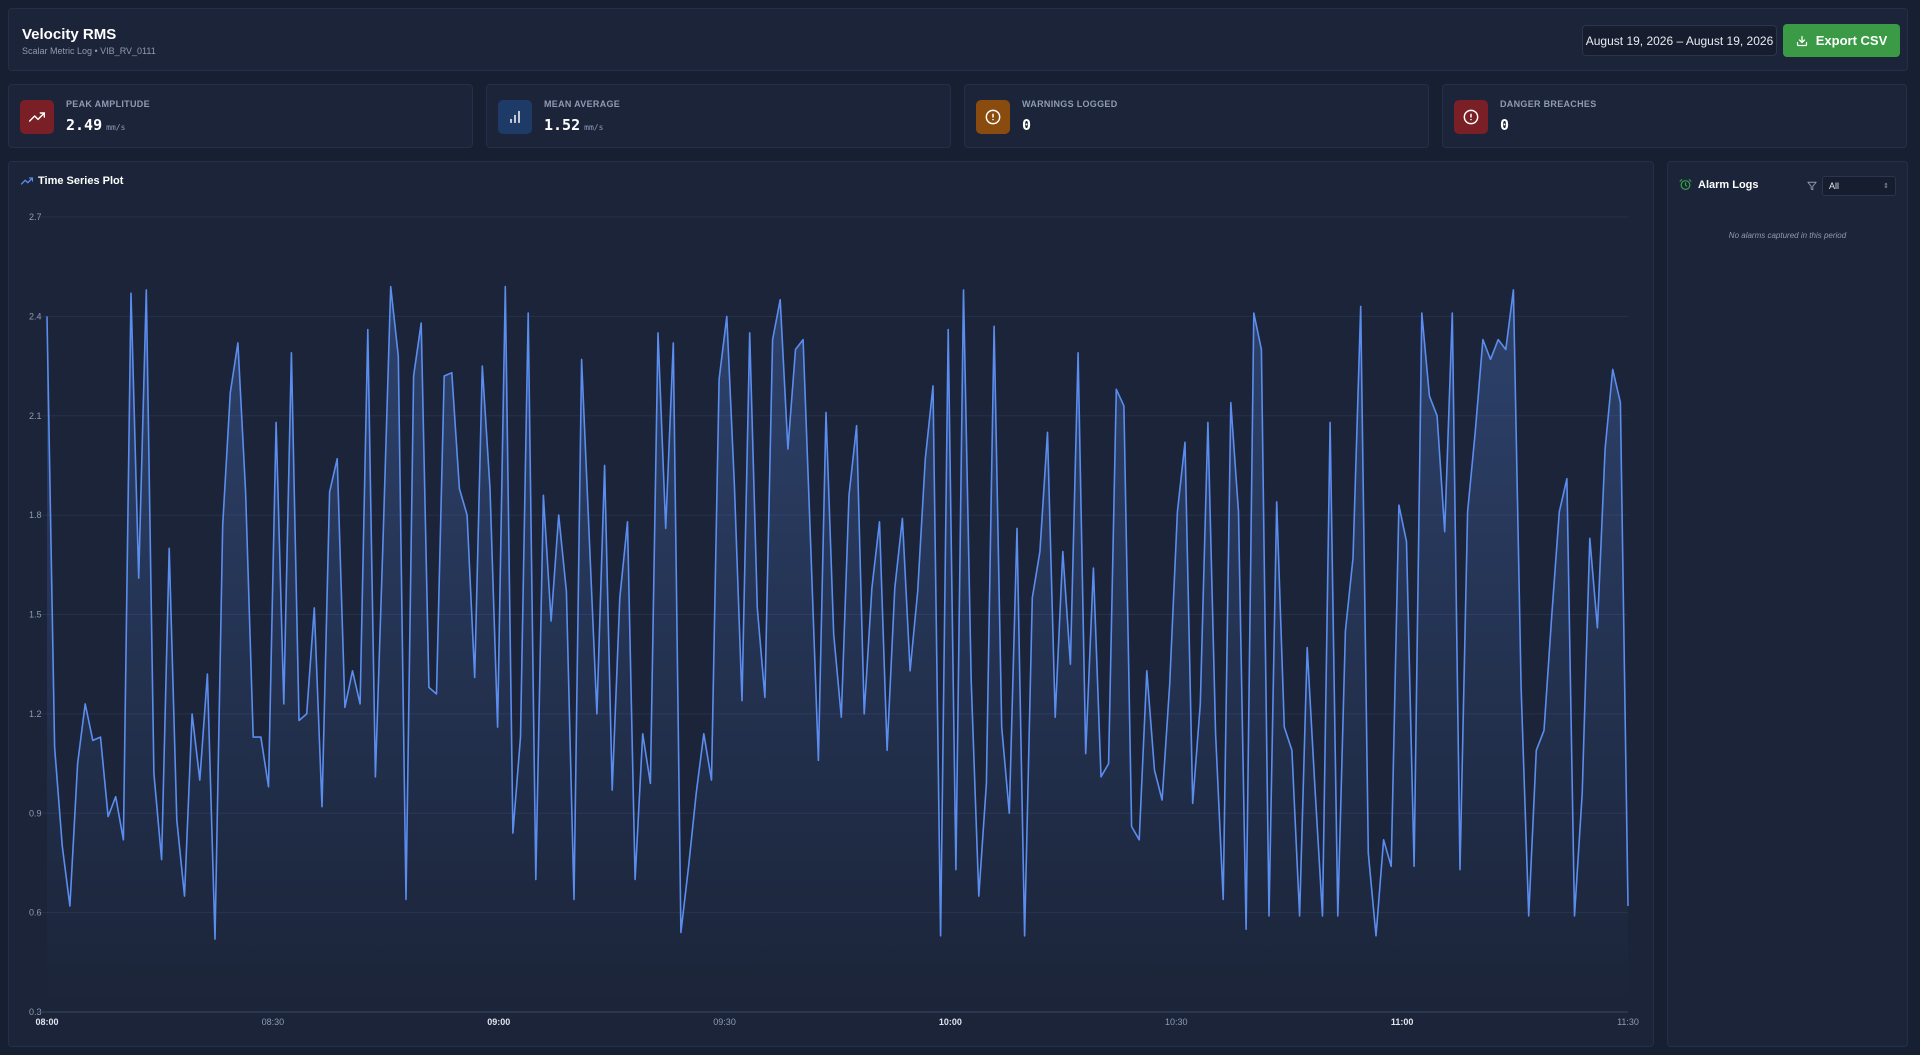  Describe the element at coordinates (498, 1022) in the screenshot. I see `x-tick-label: 09:00` at that location.